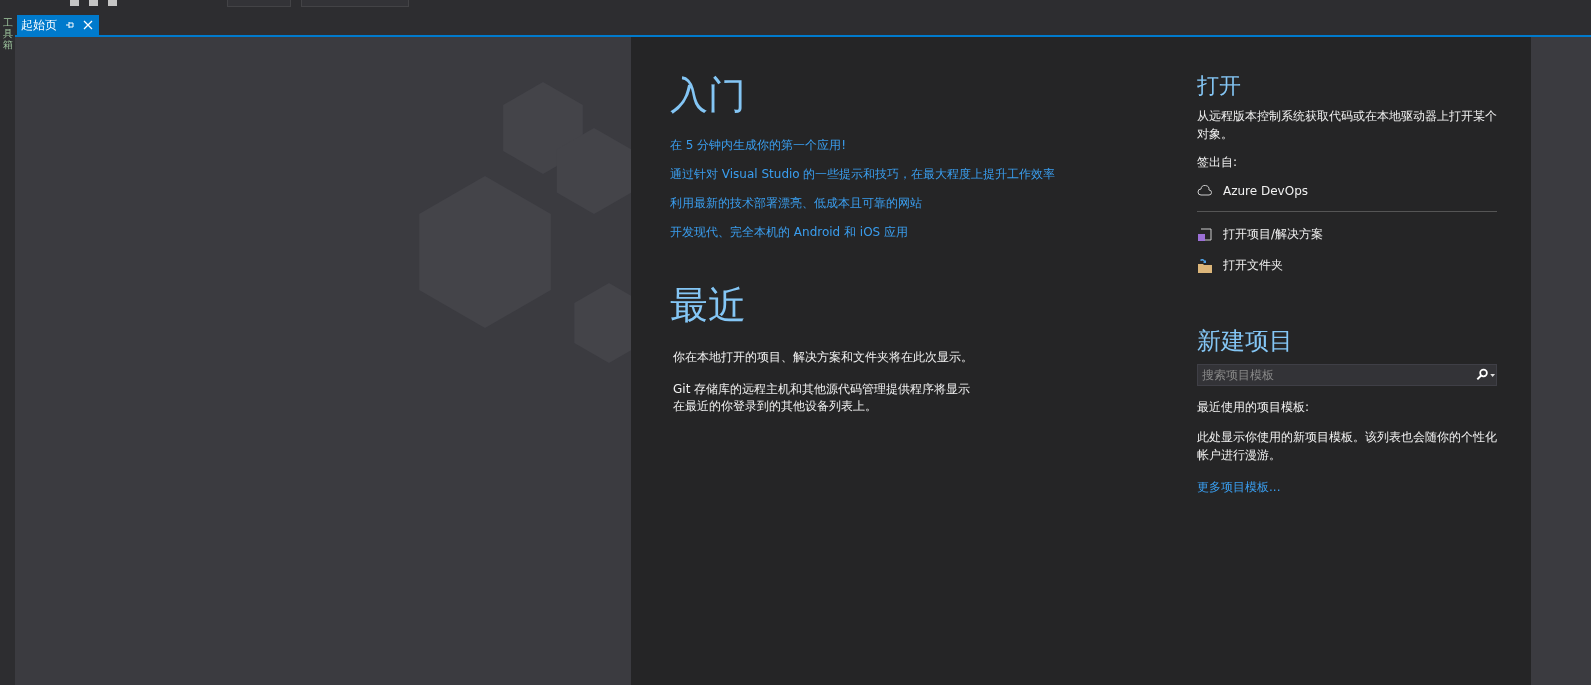 This screenshot has height=685, width=1591. Describe the element at coordinates (1253, 265) in the screenshot. I see `link: 打开文件夹` at that location.